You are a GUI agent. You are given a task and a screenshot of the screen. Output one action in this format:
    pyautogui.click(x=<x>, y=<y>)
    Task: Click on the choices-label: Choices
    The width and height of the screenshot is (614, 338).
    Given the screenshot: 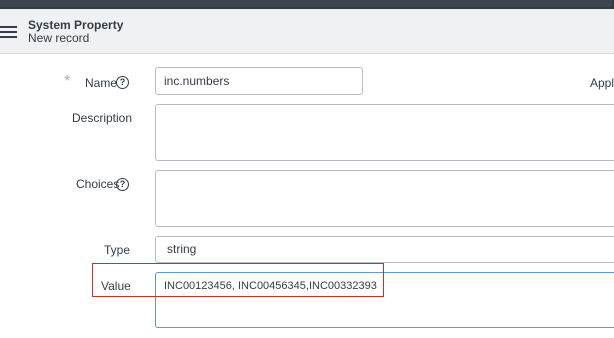 What is the action you would take?
    pyautogui.click(x=98, y=184)
    